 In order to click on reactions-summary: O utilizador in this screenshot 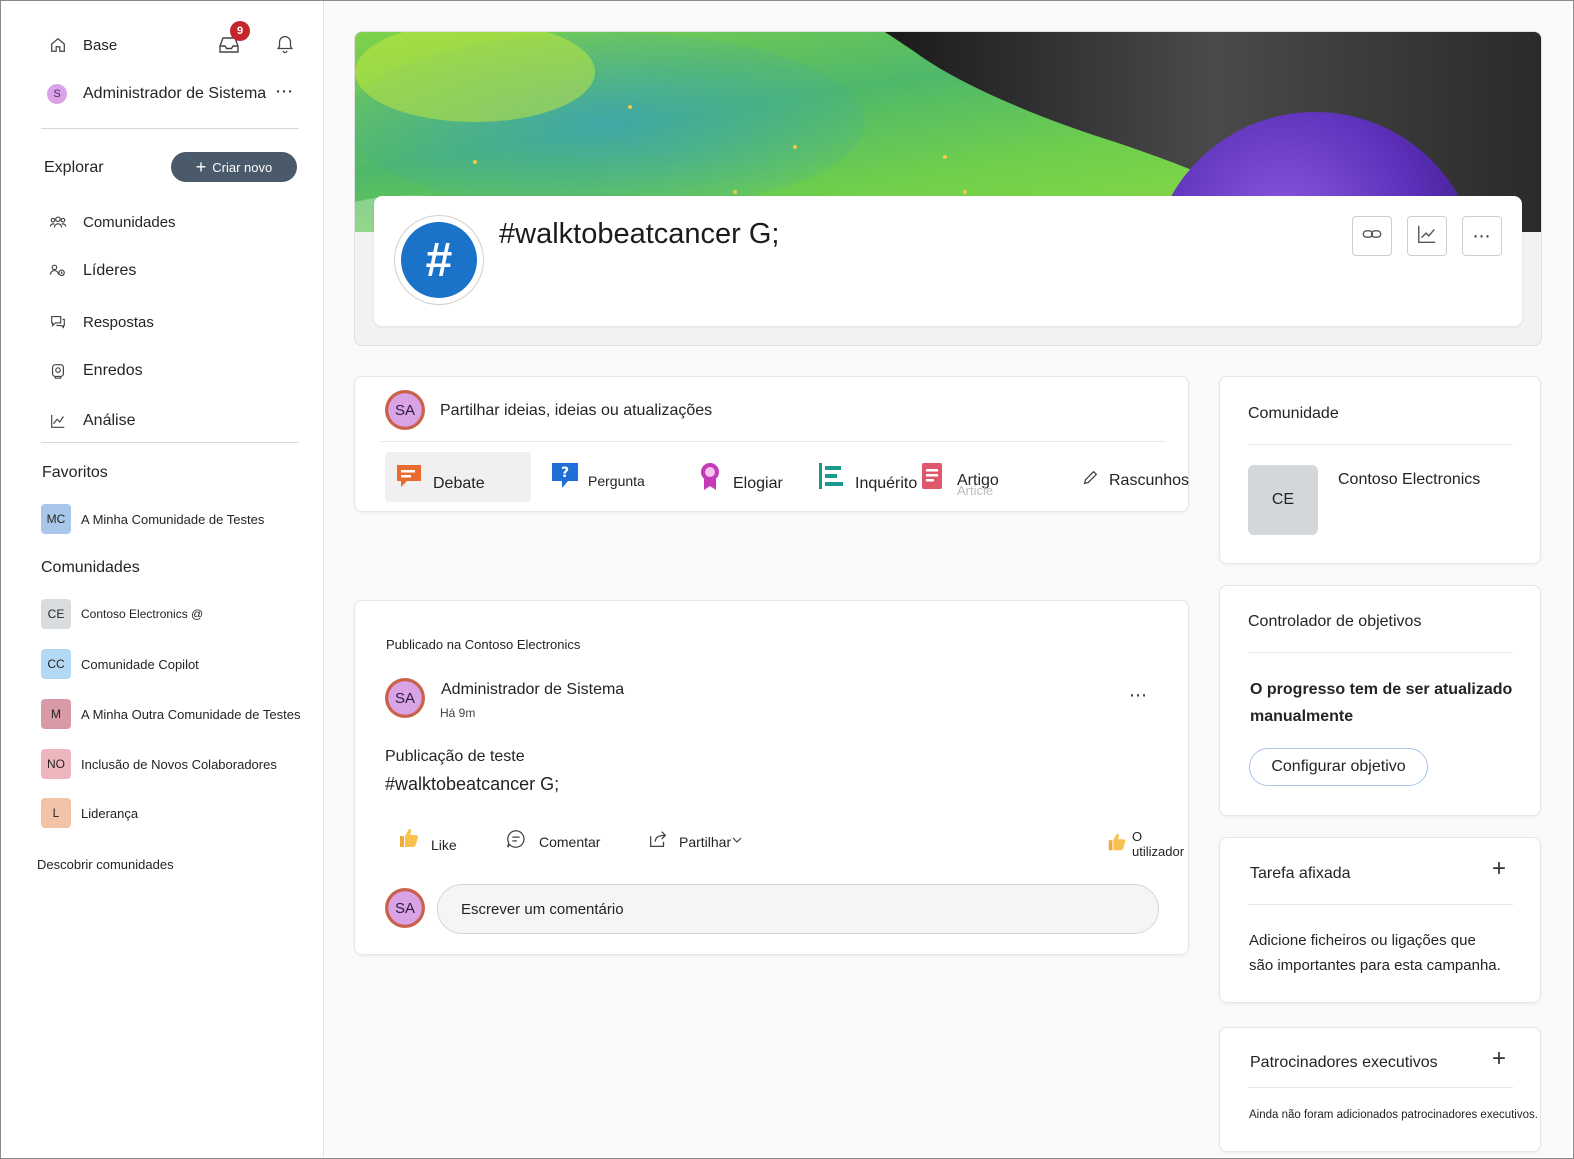, I will do `click(1147, 844)`.